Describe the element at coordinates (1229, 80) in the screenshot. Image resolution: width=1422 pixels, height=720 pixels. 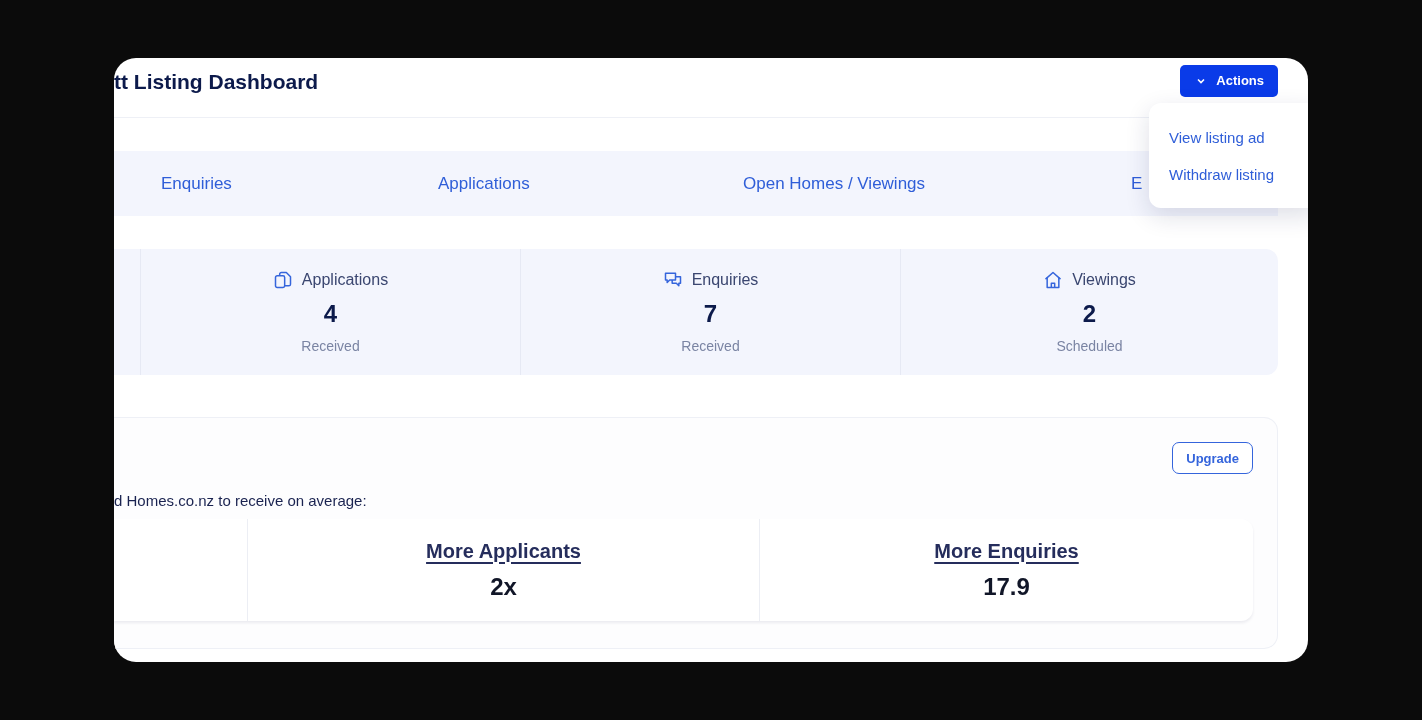
I see `actions-button: Actions` at that location.